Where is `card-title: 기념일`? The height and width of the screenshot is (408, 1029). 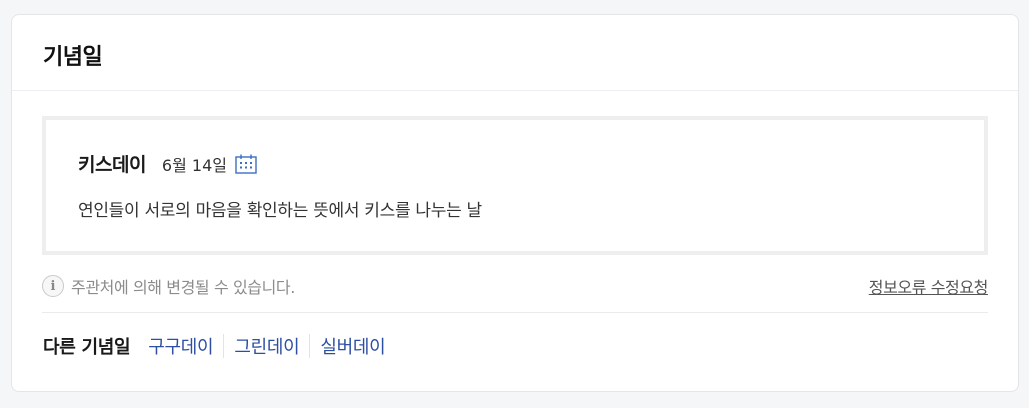
card-title: 기념일 is located at coordinates (73, 57).